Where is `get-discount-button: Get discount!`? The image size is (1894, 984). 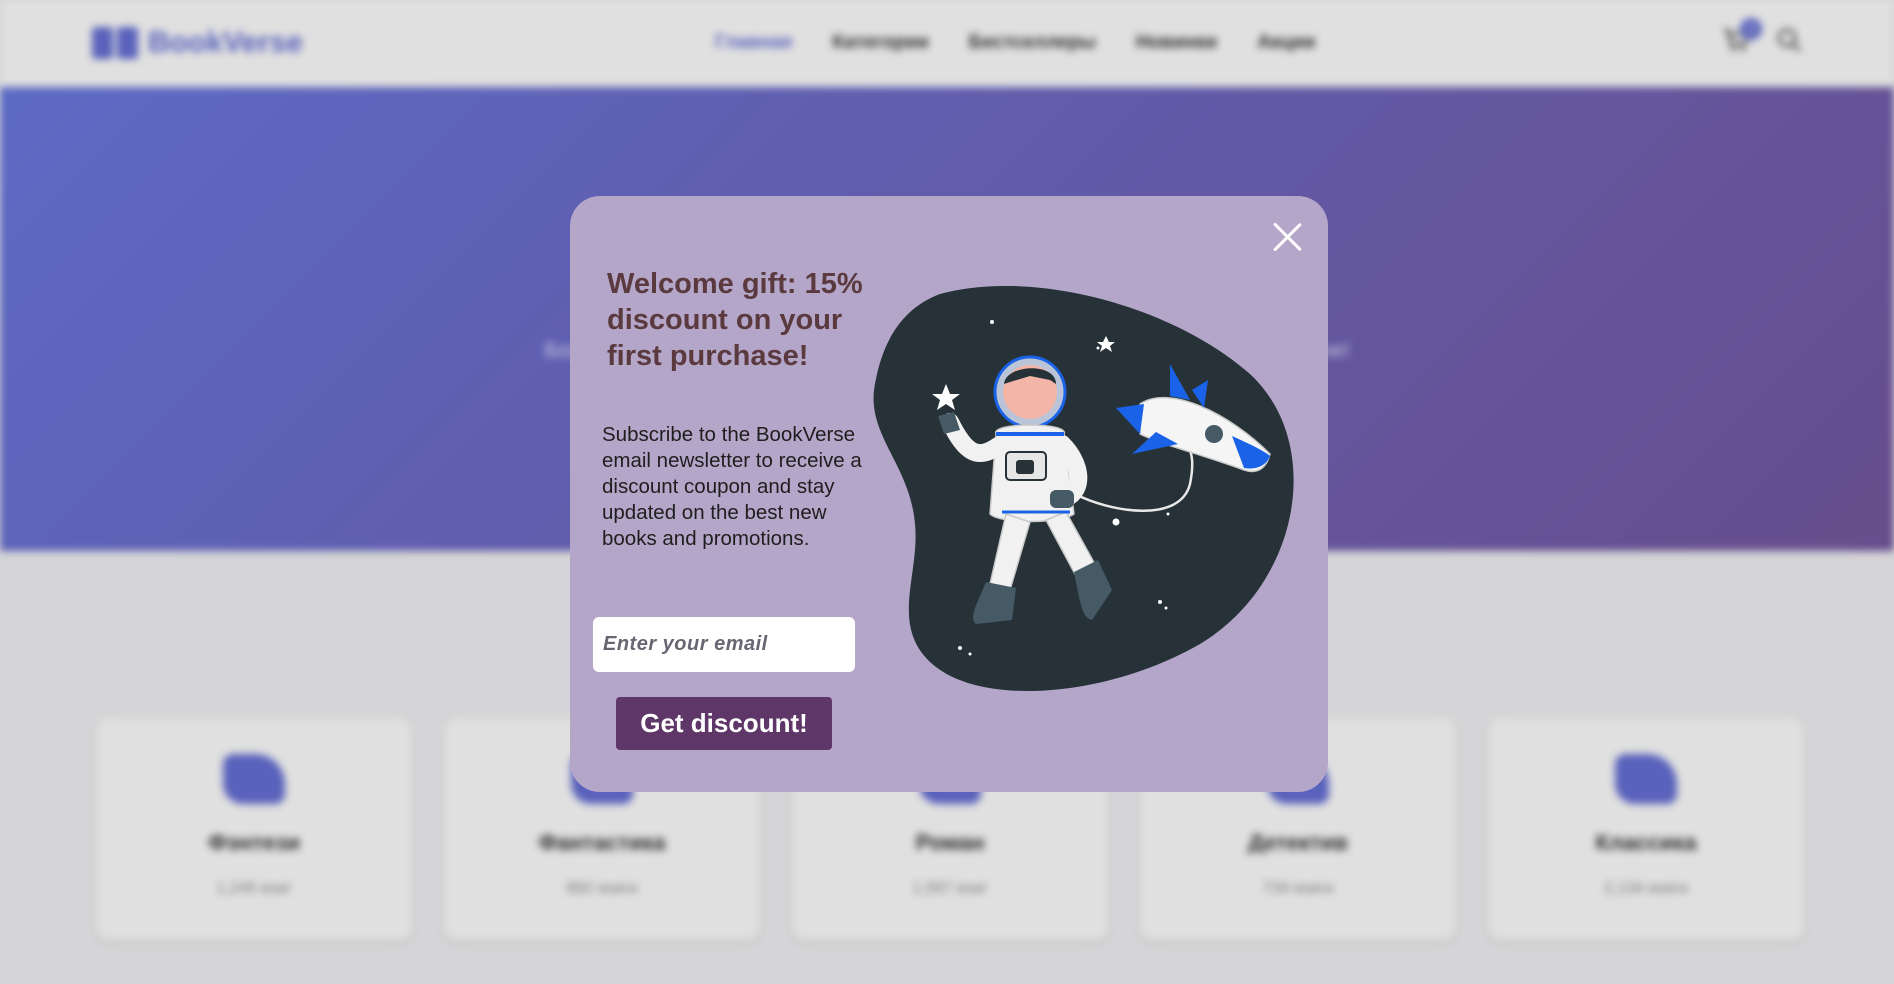
get-discount-button: Get discount! is located at coordinates (724, 723).